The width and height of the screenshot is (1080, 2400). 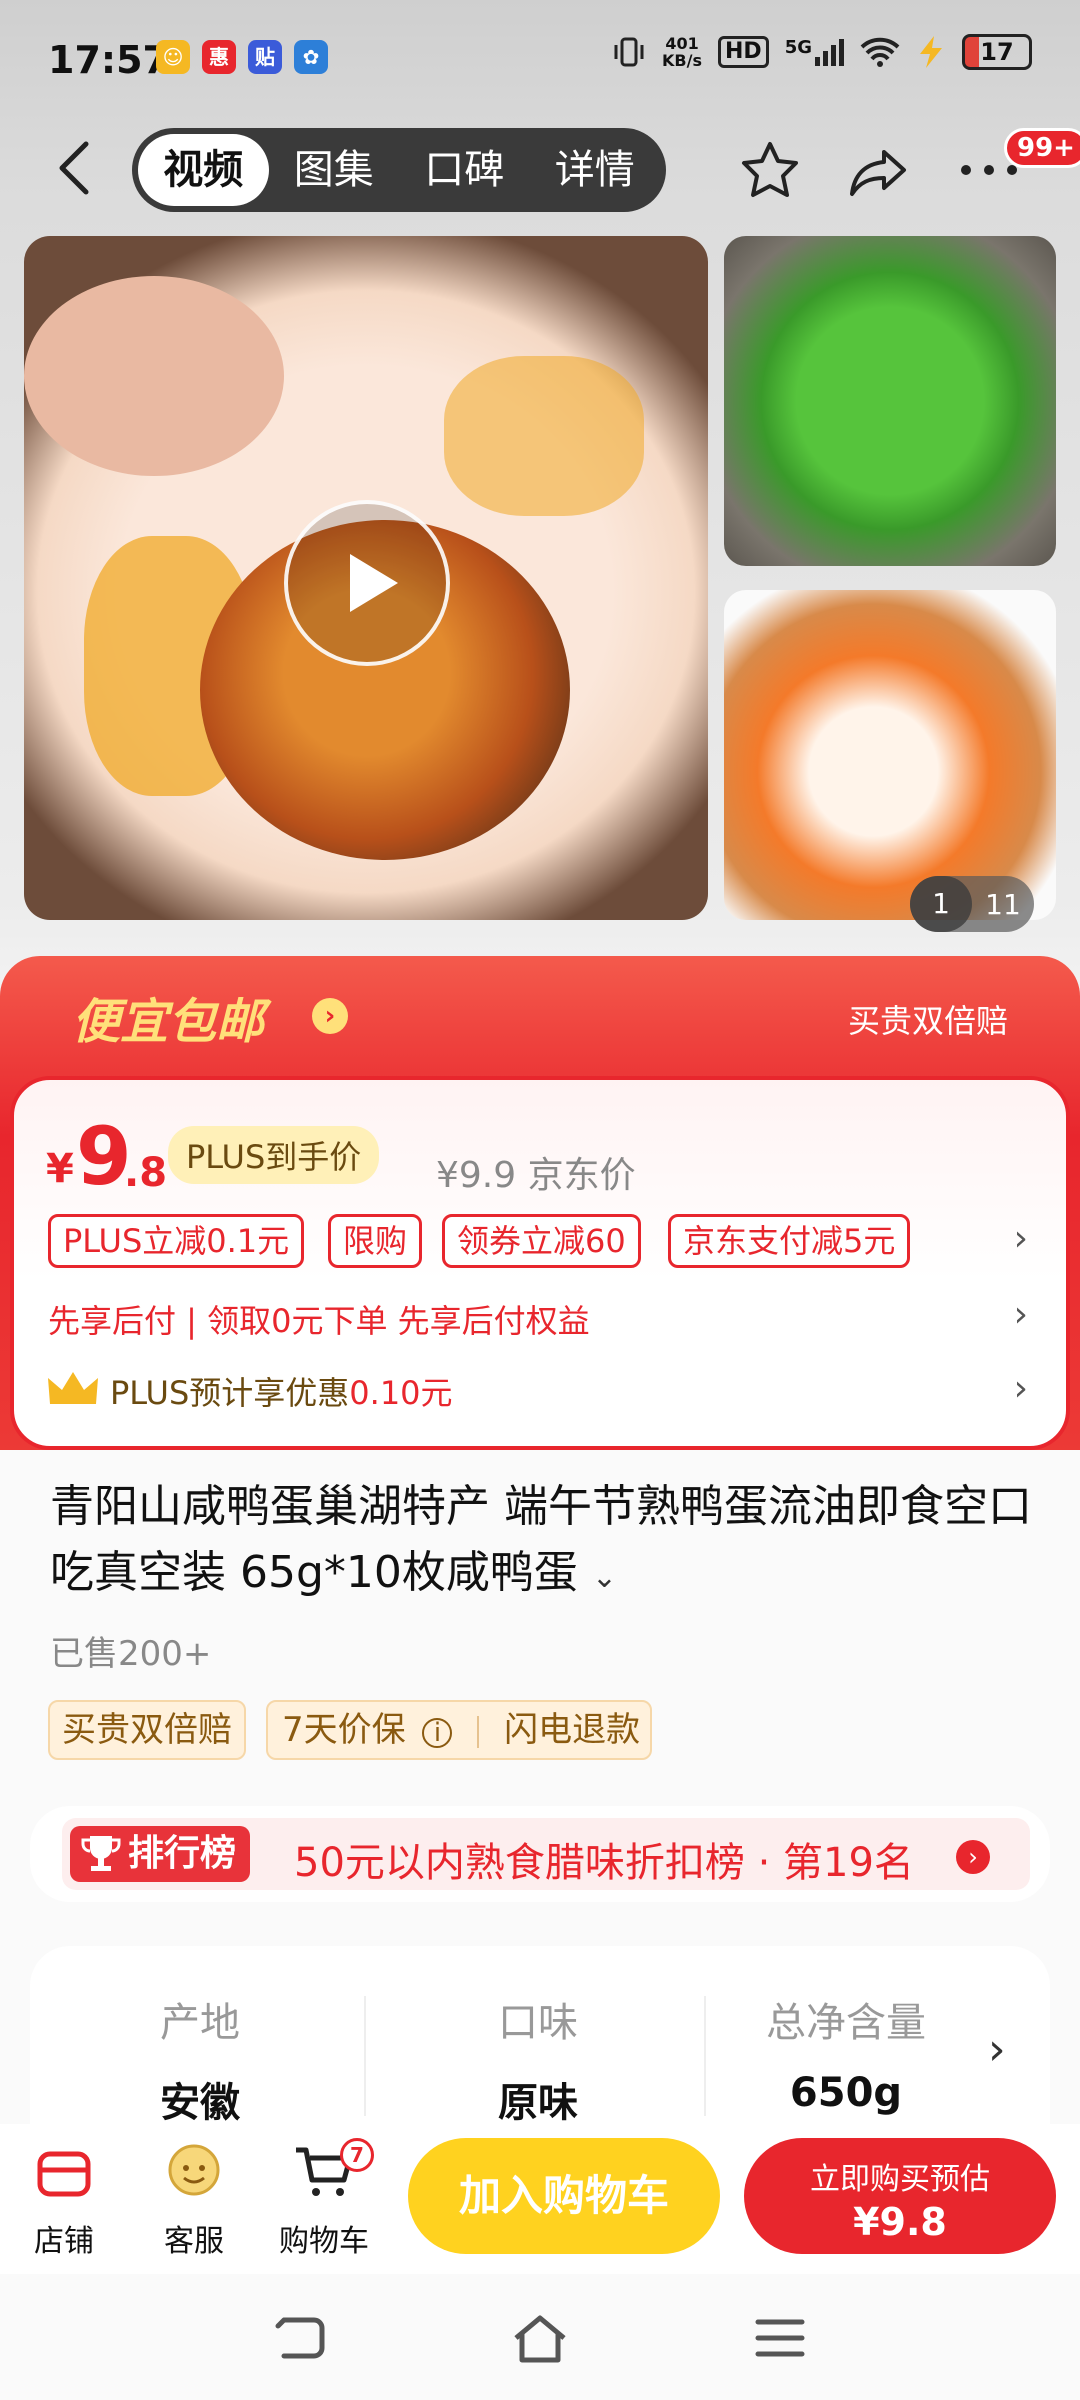 I want to click on pay-later-row: 先享后付 | 领取0元下单 先享后付权益, so click(x=319, y=1319).